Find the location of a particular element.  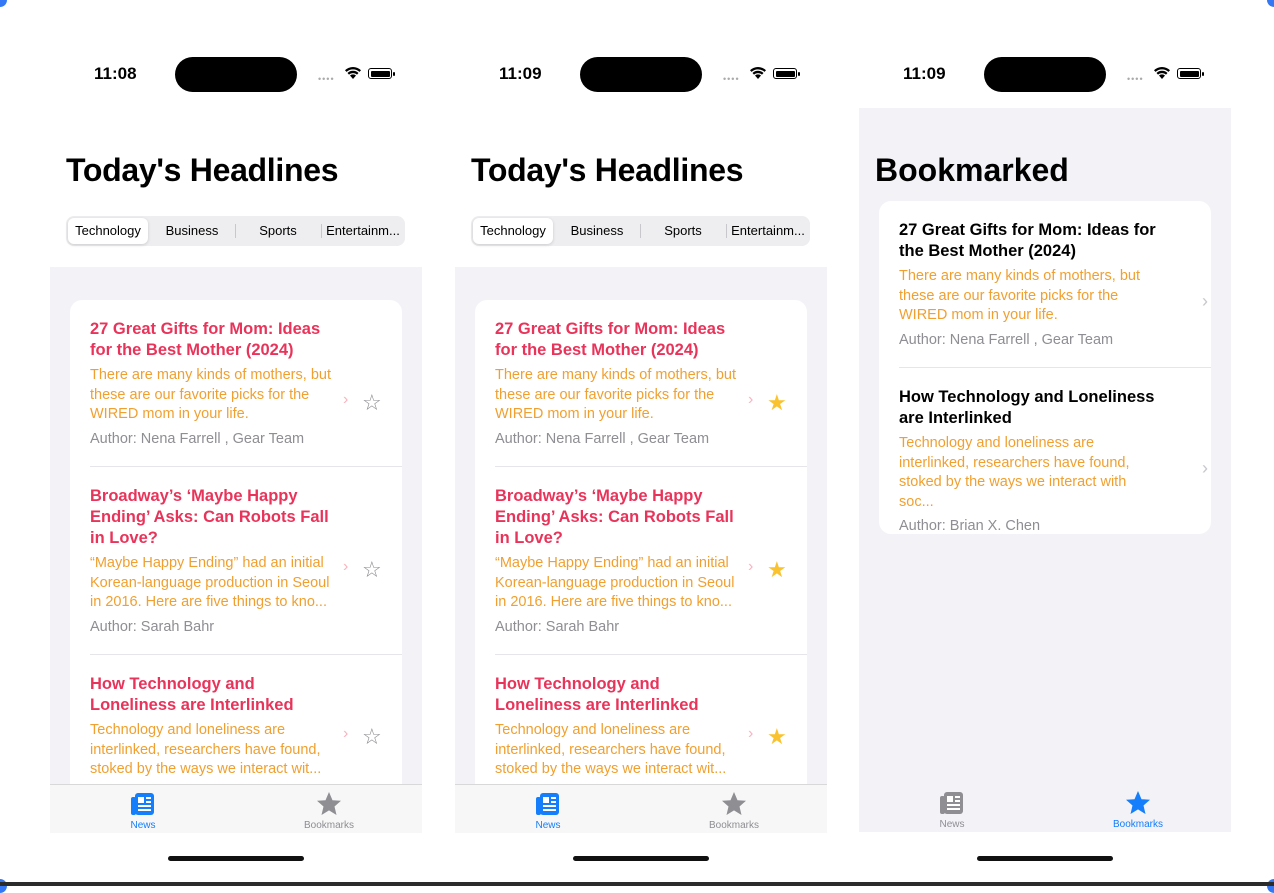

bottom-edge is located at coordinates (637, 884).